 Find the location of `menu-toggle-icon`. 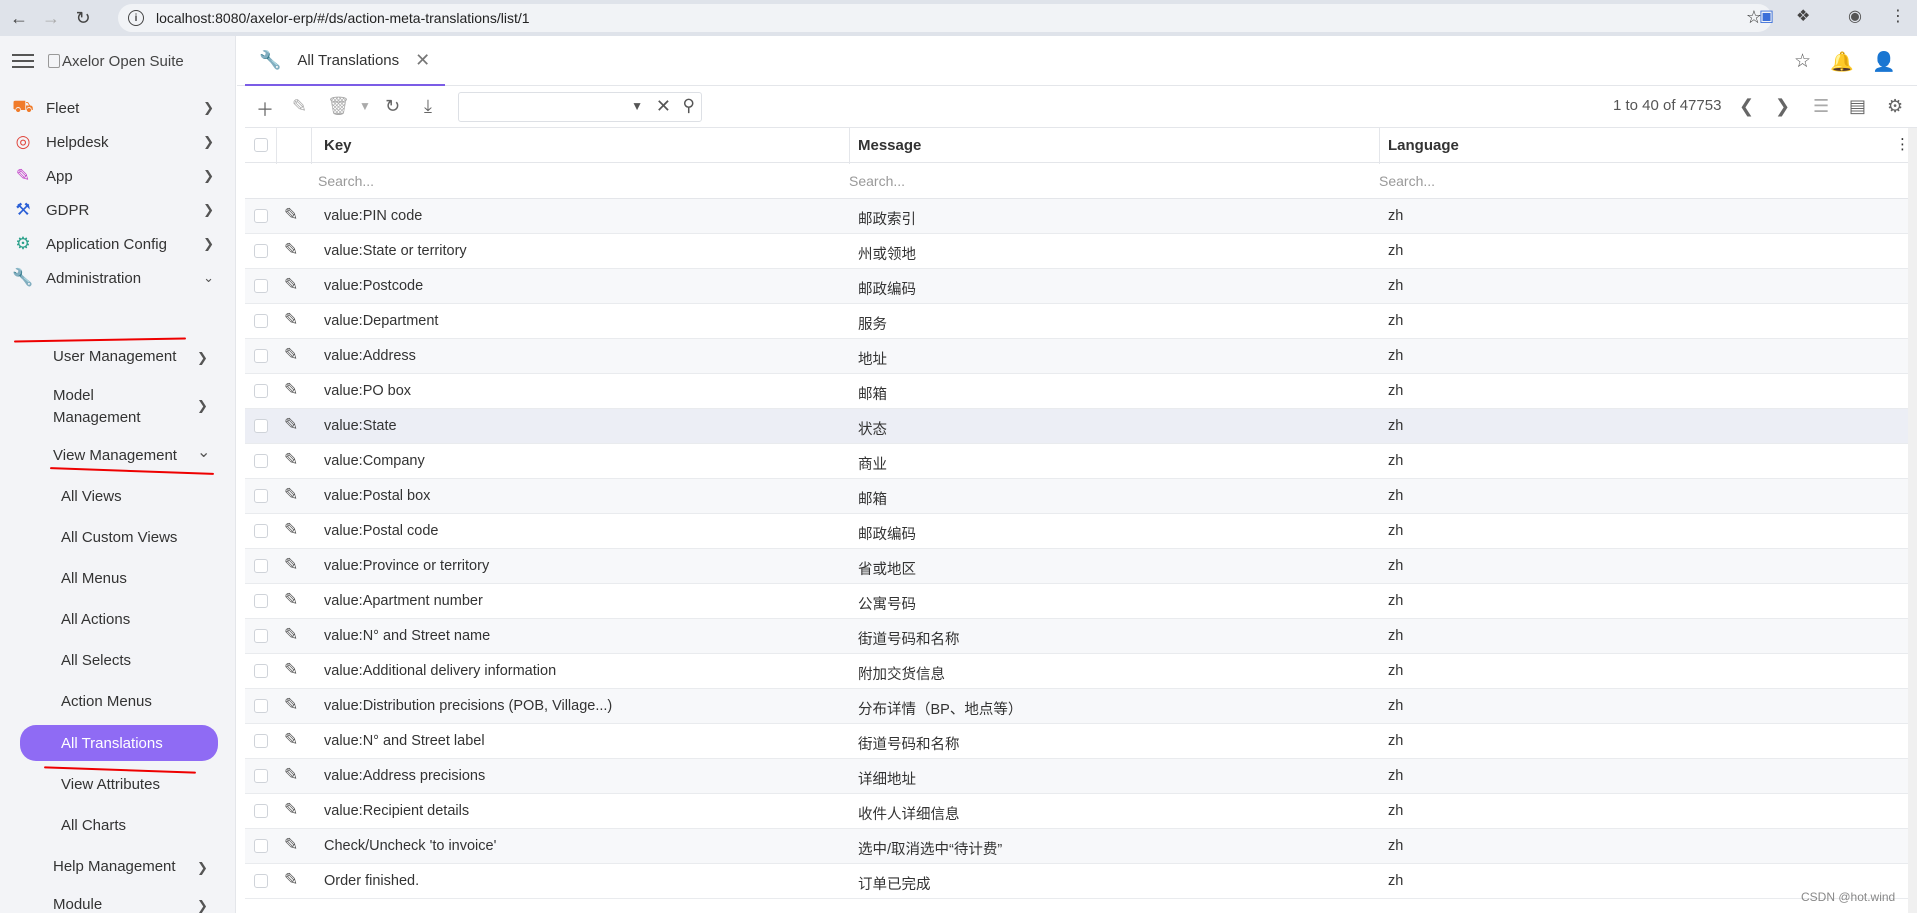

menu-toggle-icon is located at coordinates (23, 61).